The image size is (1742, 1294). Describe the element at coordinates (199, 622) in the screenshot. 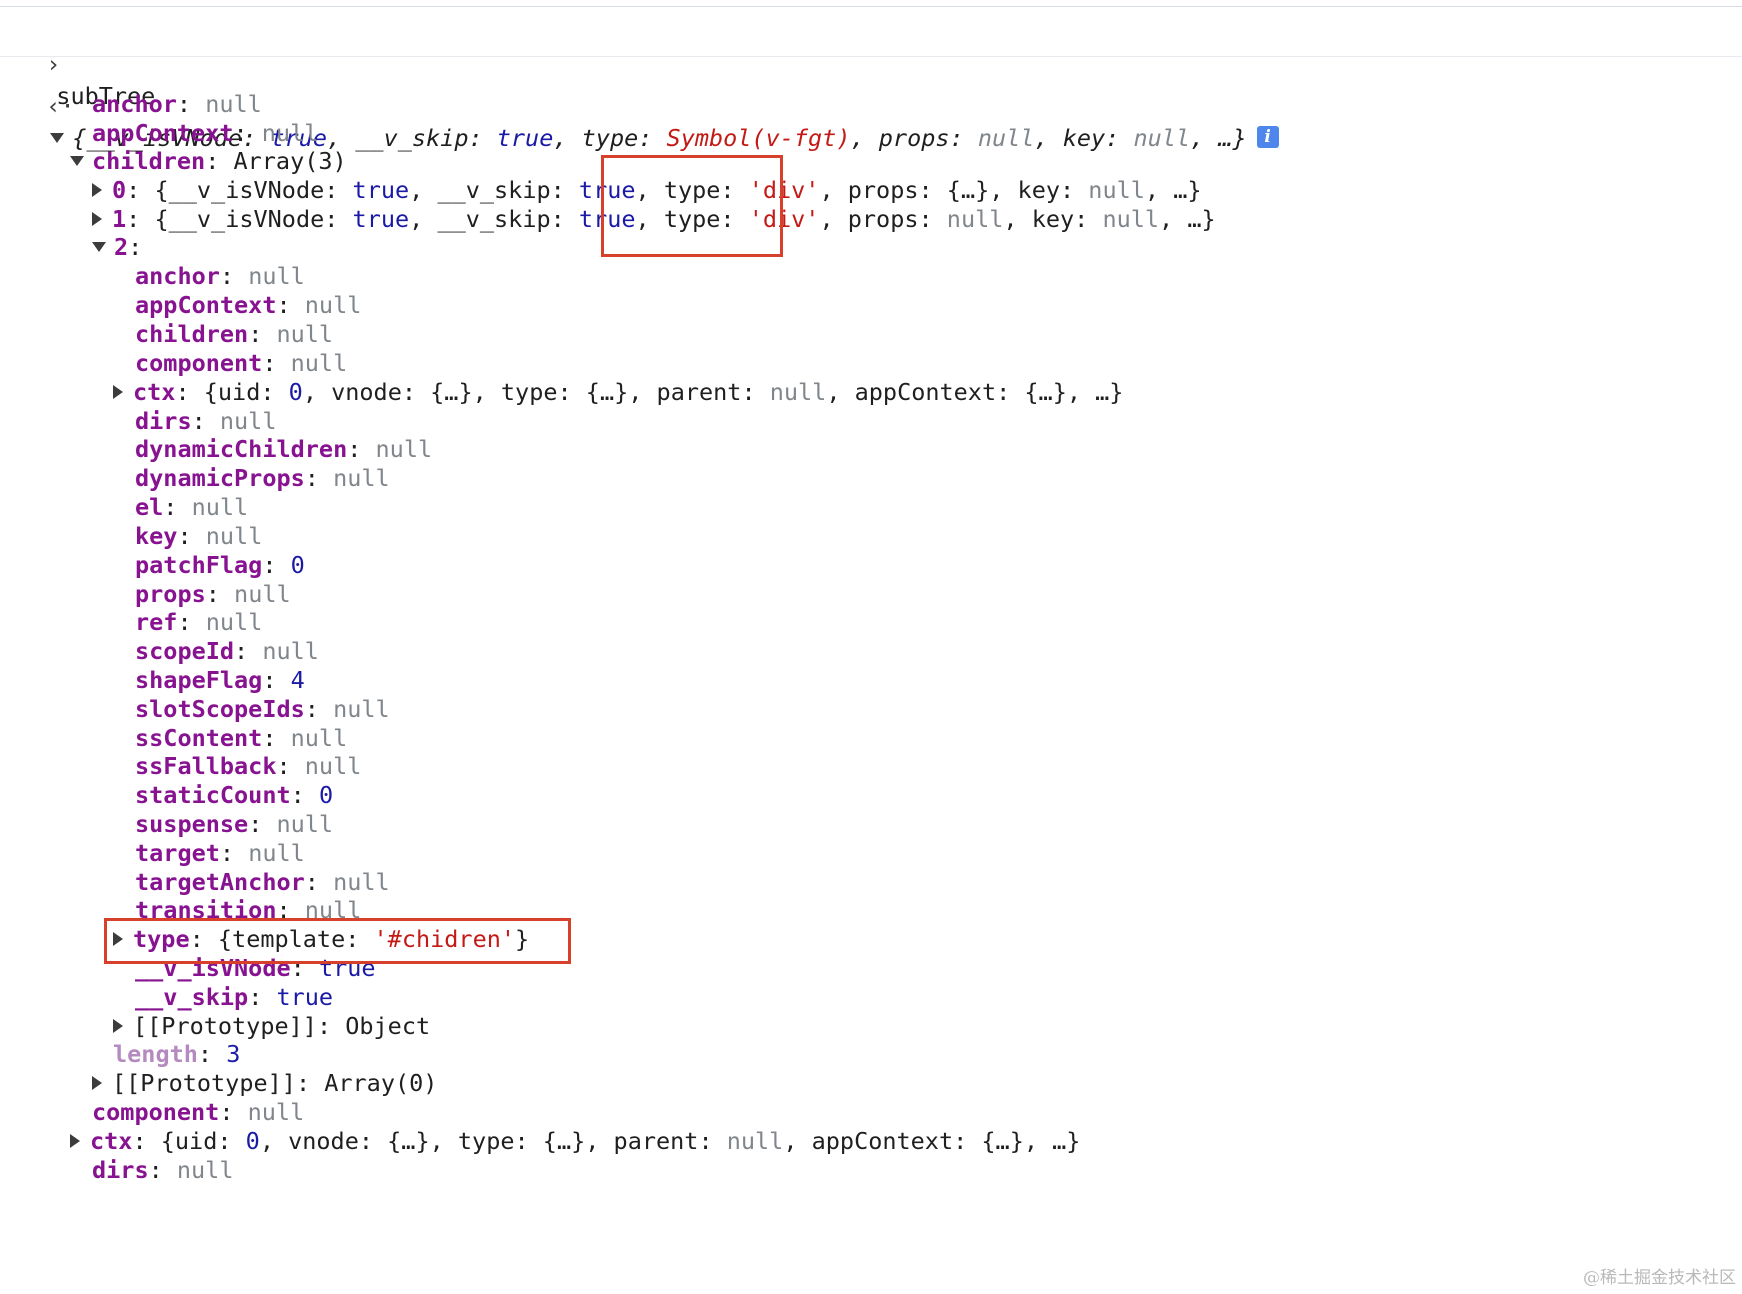

I see `prop-line: ref: null` at that location.